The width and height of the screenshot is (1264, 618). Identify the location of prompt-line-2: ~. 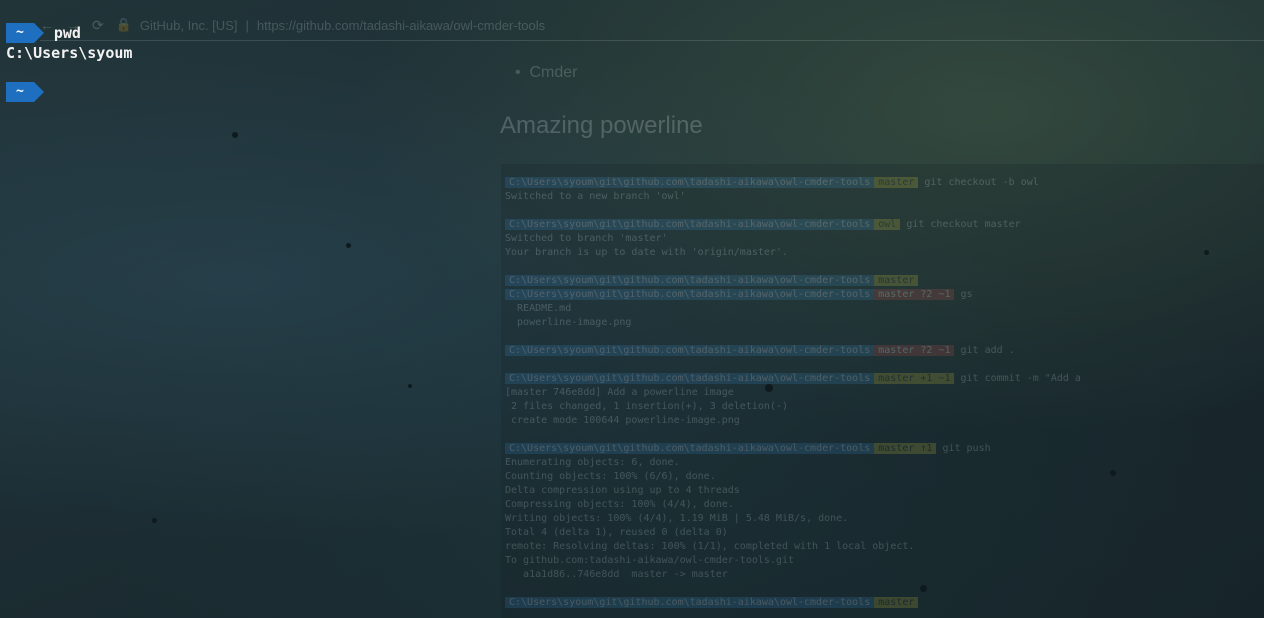
(30, 92).